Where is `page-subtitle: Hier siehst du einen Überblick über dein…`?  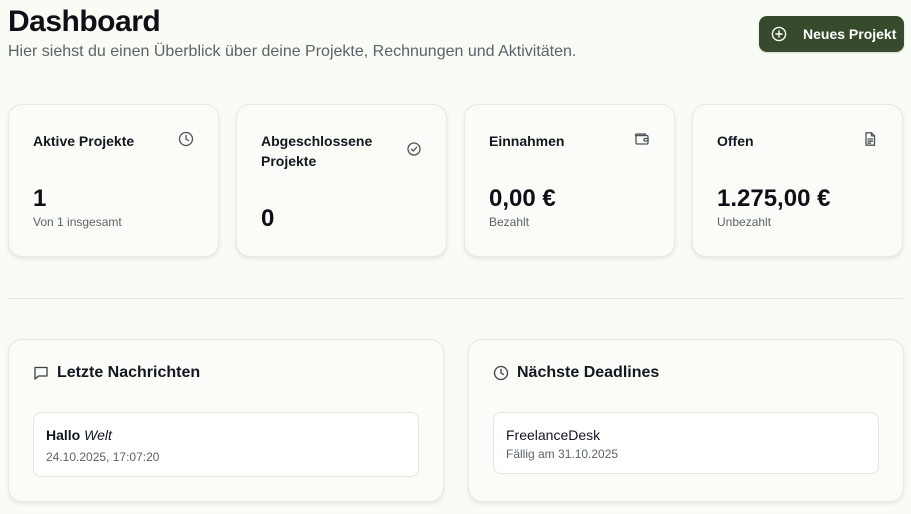
page-subtitle: Hier siehst du einen Überblick über dein… is located at coordinates (292, 51).